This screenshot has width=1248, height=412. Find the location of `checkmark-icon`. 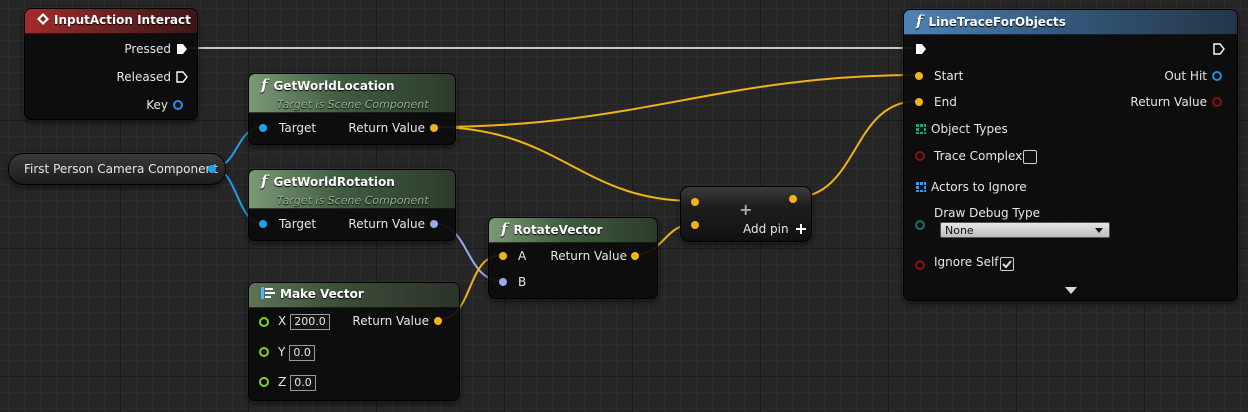

checkmark-icon is located at coordinates (1007, 264).